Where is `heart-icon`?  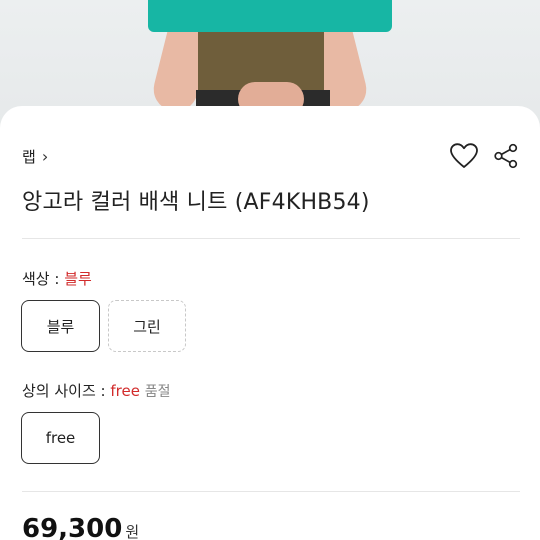 heart-icon is located at coordinates (464, 155).